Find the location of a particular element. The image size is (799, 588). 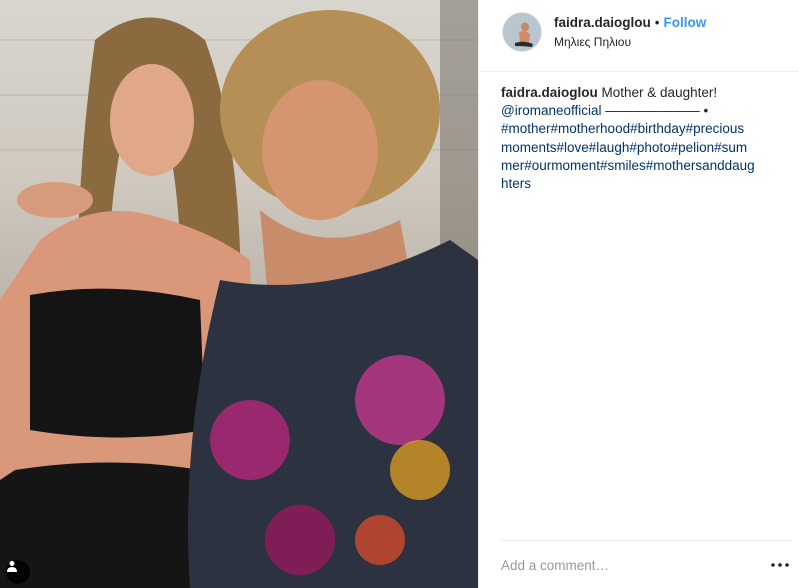

comment-footer is located at coordinates (646, 564).